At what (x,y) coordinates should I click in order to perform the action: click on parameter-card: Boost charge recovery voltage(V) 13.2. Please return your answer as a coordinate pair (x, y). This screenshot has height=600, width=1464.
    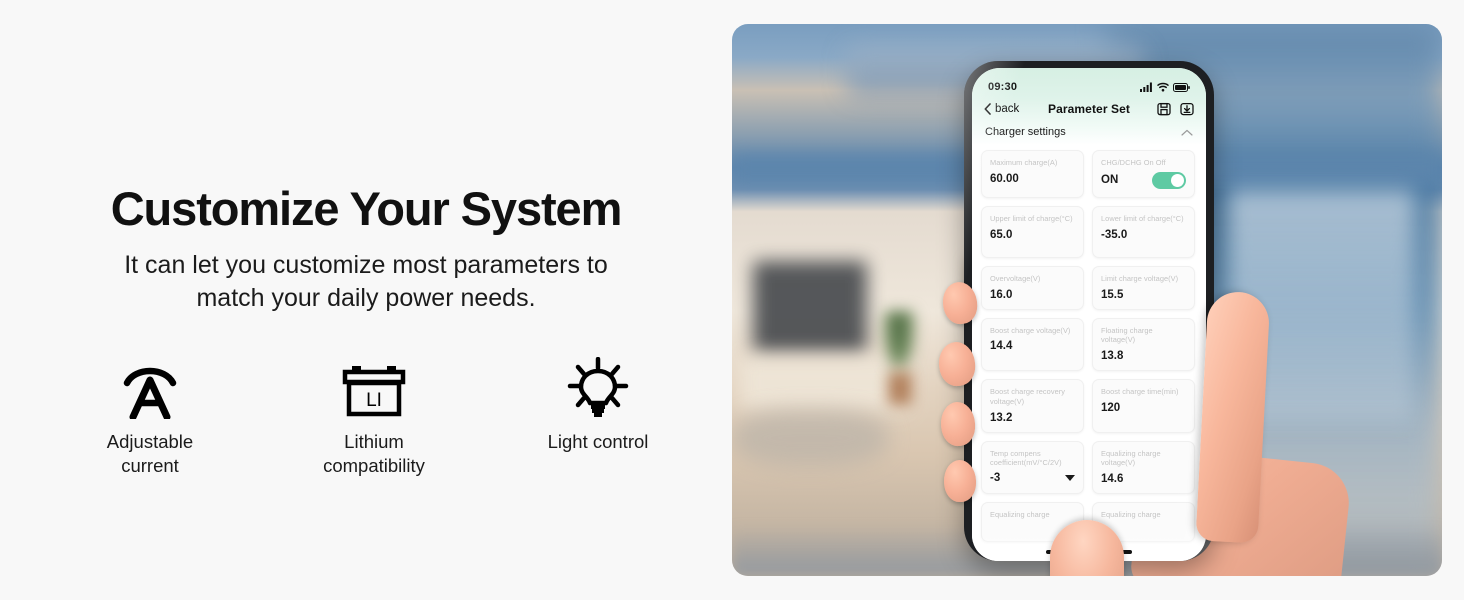
    Looking at the image, I should click on (1032, 406).